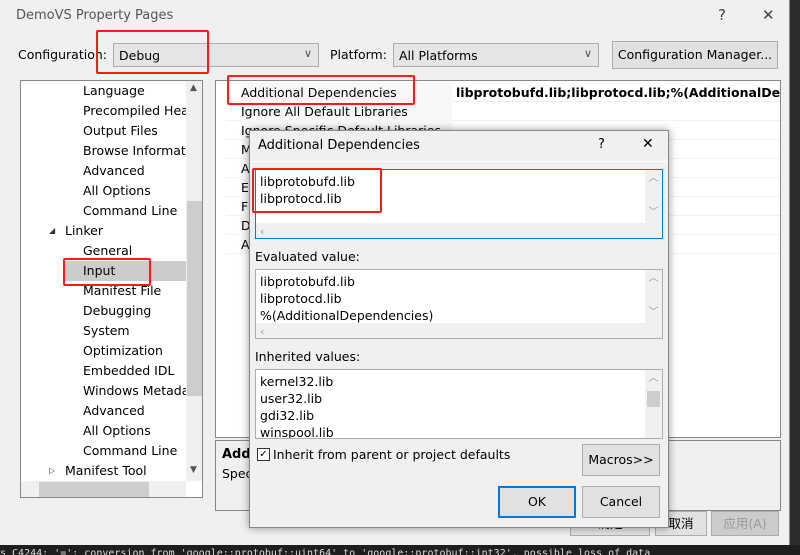 Image resolution: width=800 pixels, height=555 pixels. What do you see at coordinates (648, 144) in the screenshot?
I see `dialog-close-button: ✕` at bounding box center [648, 144].